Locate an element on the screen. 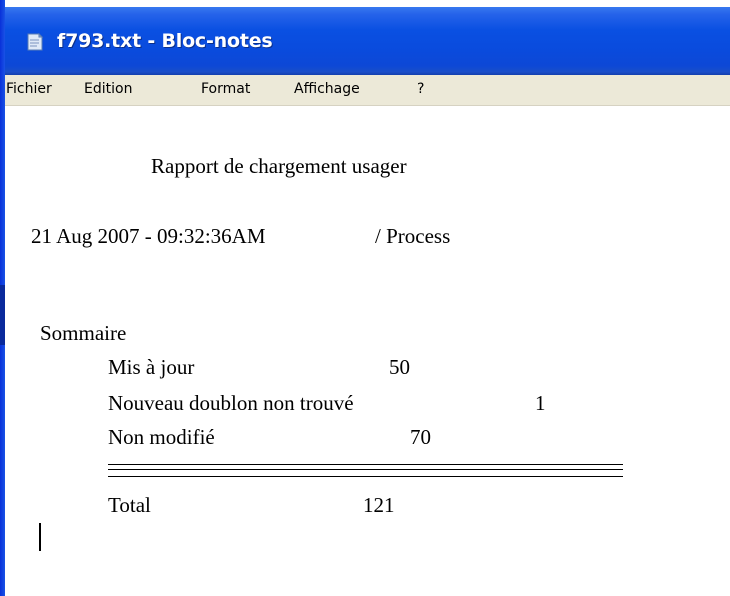 The height and width of the screenshot is (596, 730). row-label-nouveau-doublon: Nouveau doublon non trouvé is located at coordinates (231, 403).